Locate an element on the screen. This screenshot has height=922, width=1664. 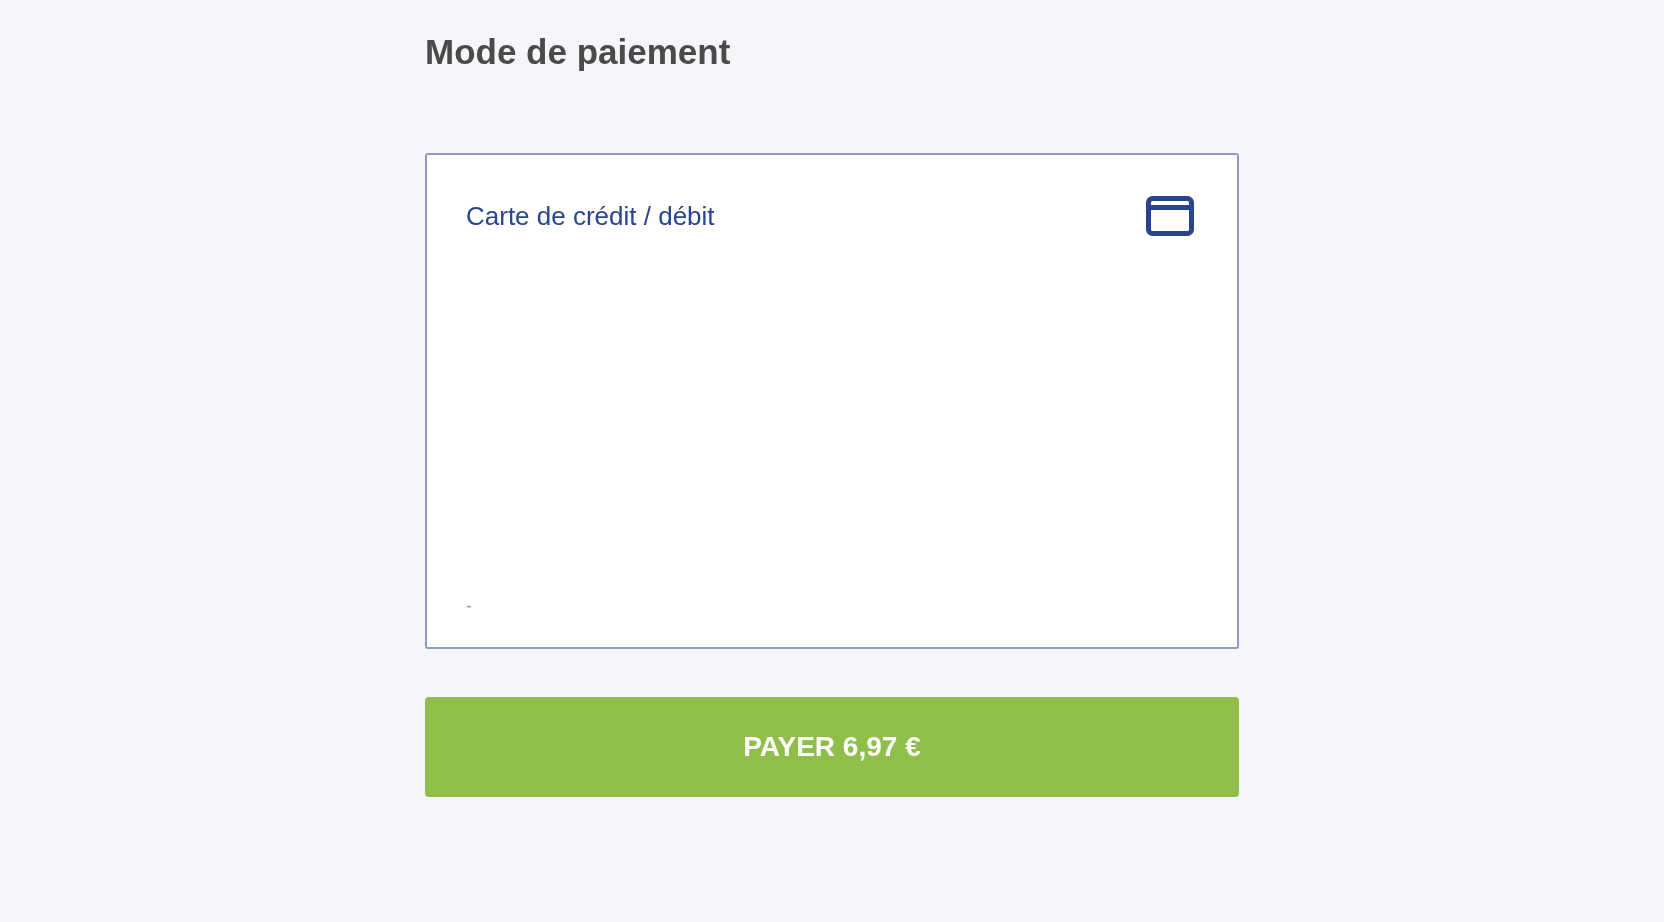
page-title: Mode de paiement is located at coordinates (578, 52).